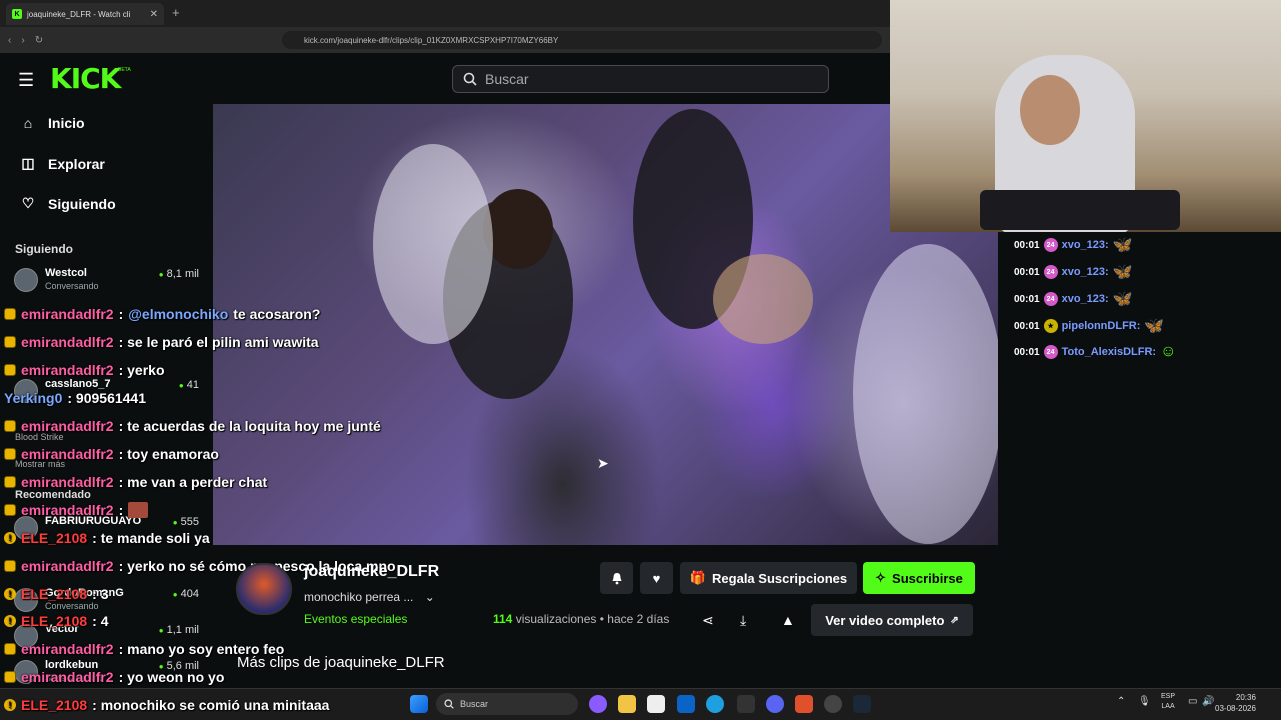 The height and width of the screenshot is (720, 1281). What do you see at coordinates (954, 620) in the screenshot?
I see `external-link-icon: ⇗` at bounding box center [954, 620].